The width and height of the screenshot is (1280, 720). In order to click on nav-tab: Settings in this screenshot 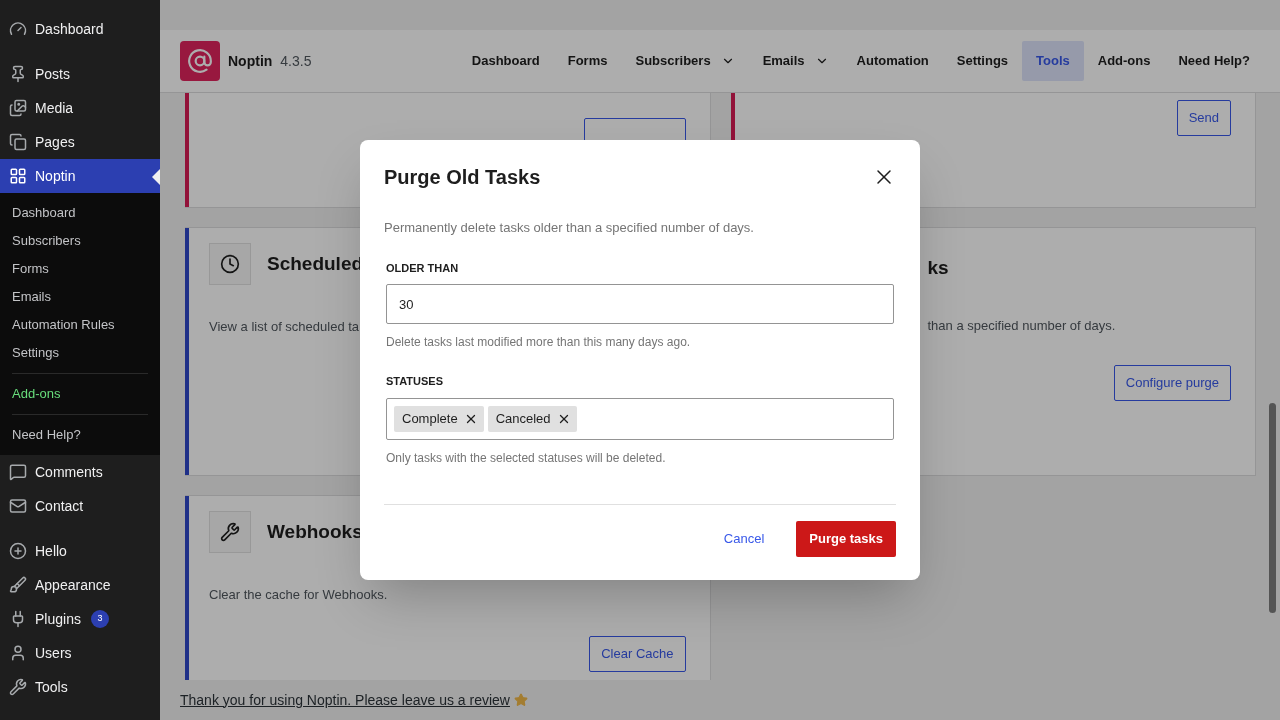, I will do `click(982, 61)`.